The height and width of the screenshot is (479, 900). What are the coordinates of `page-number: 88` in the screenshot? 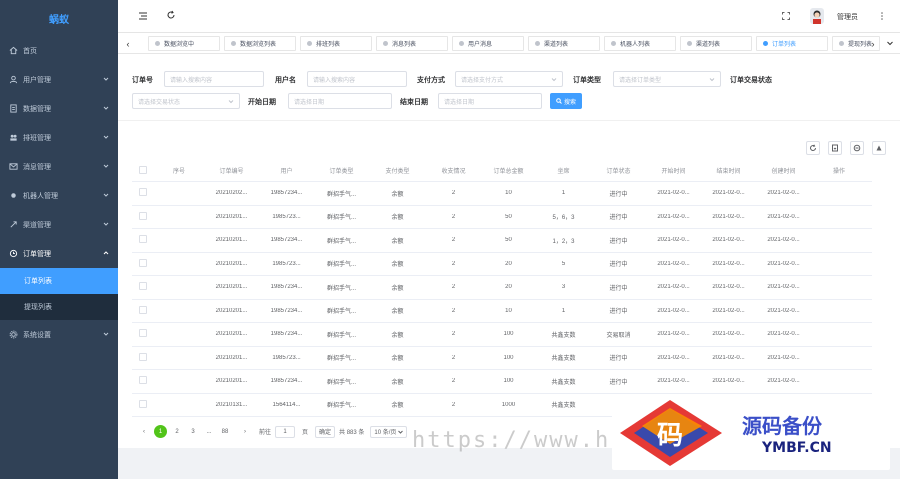 It's located at (225, 432).